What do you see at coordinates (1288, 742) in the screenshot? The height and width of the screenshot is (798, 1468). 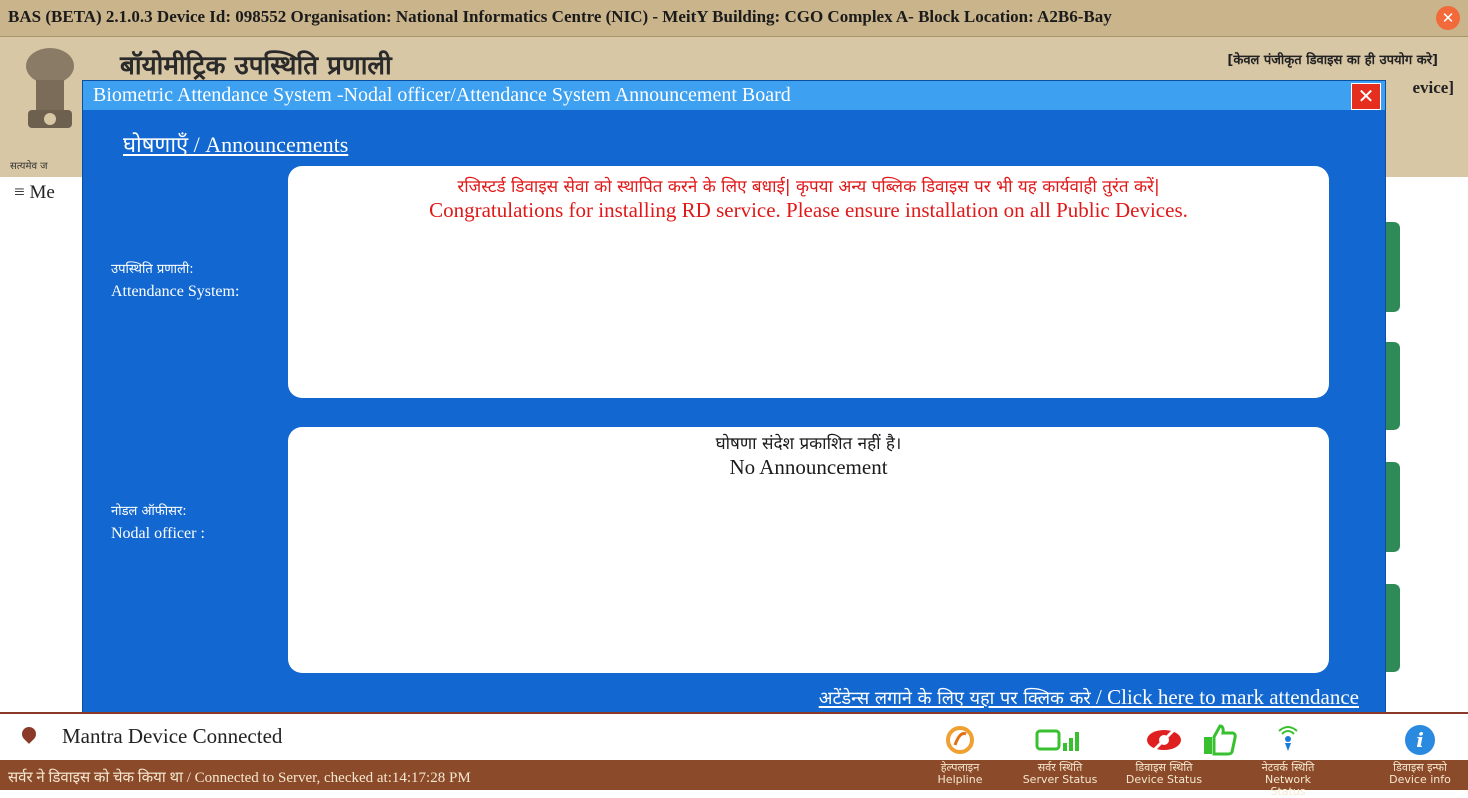 I see `network-status-icon` at bounding box center [1288, 742].